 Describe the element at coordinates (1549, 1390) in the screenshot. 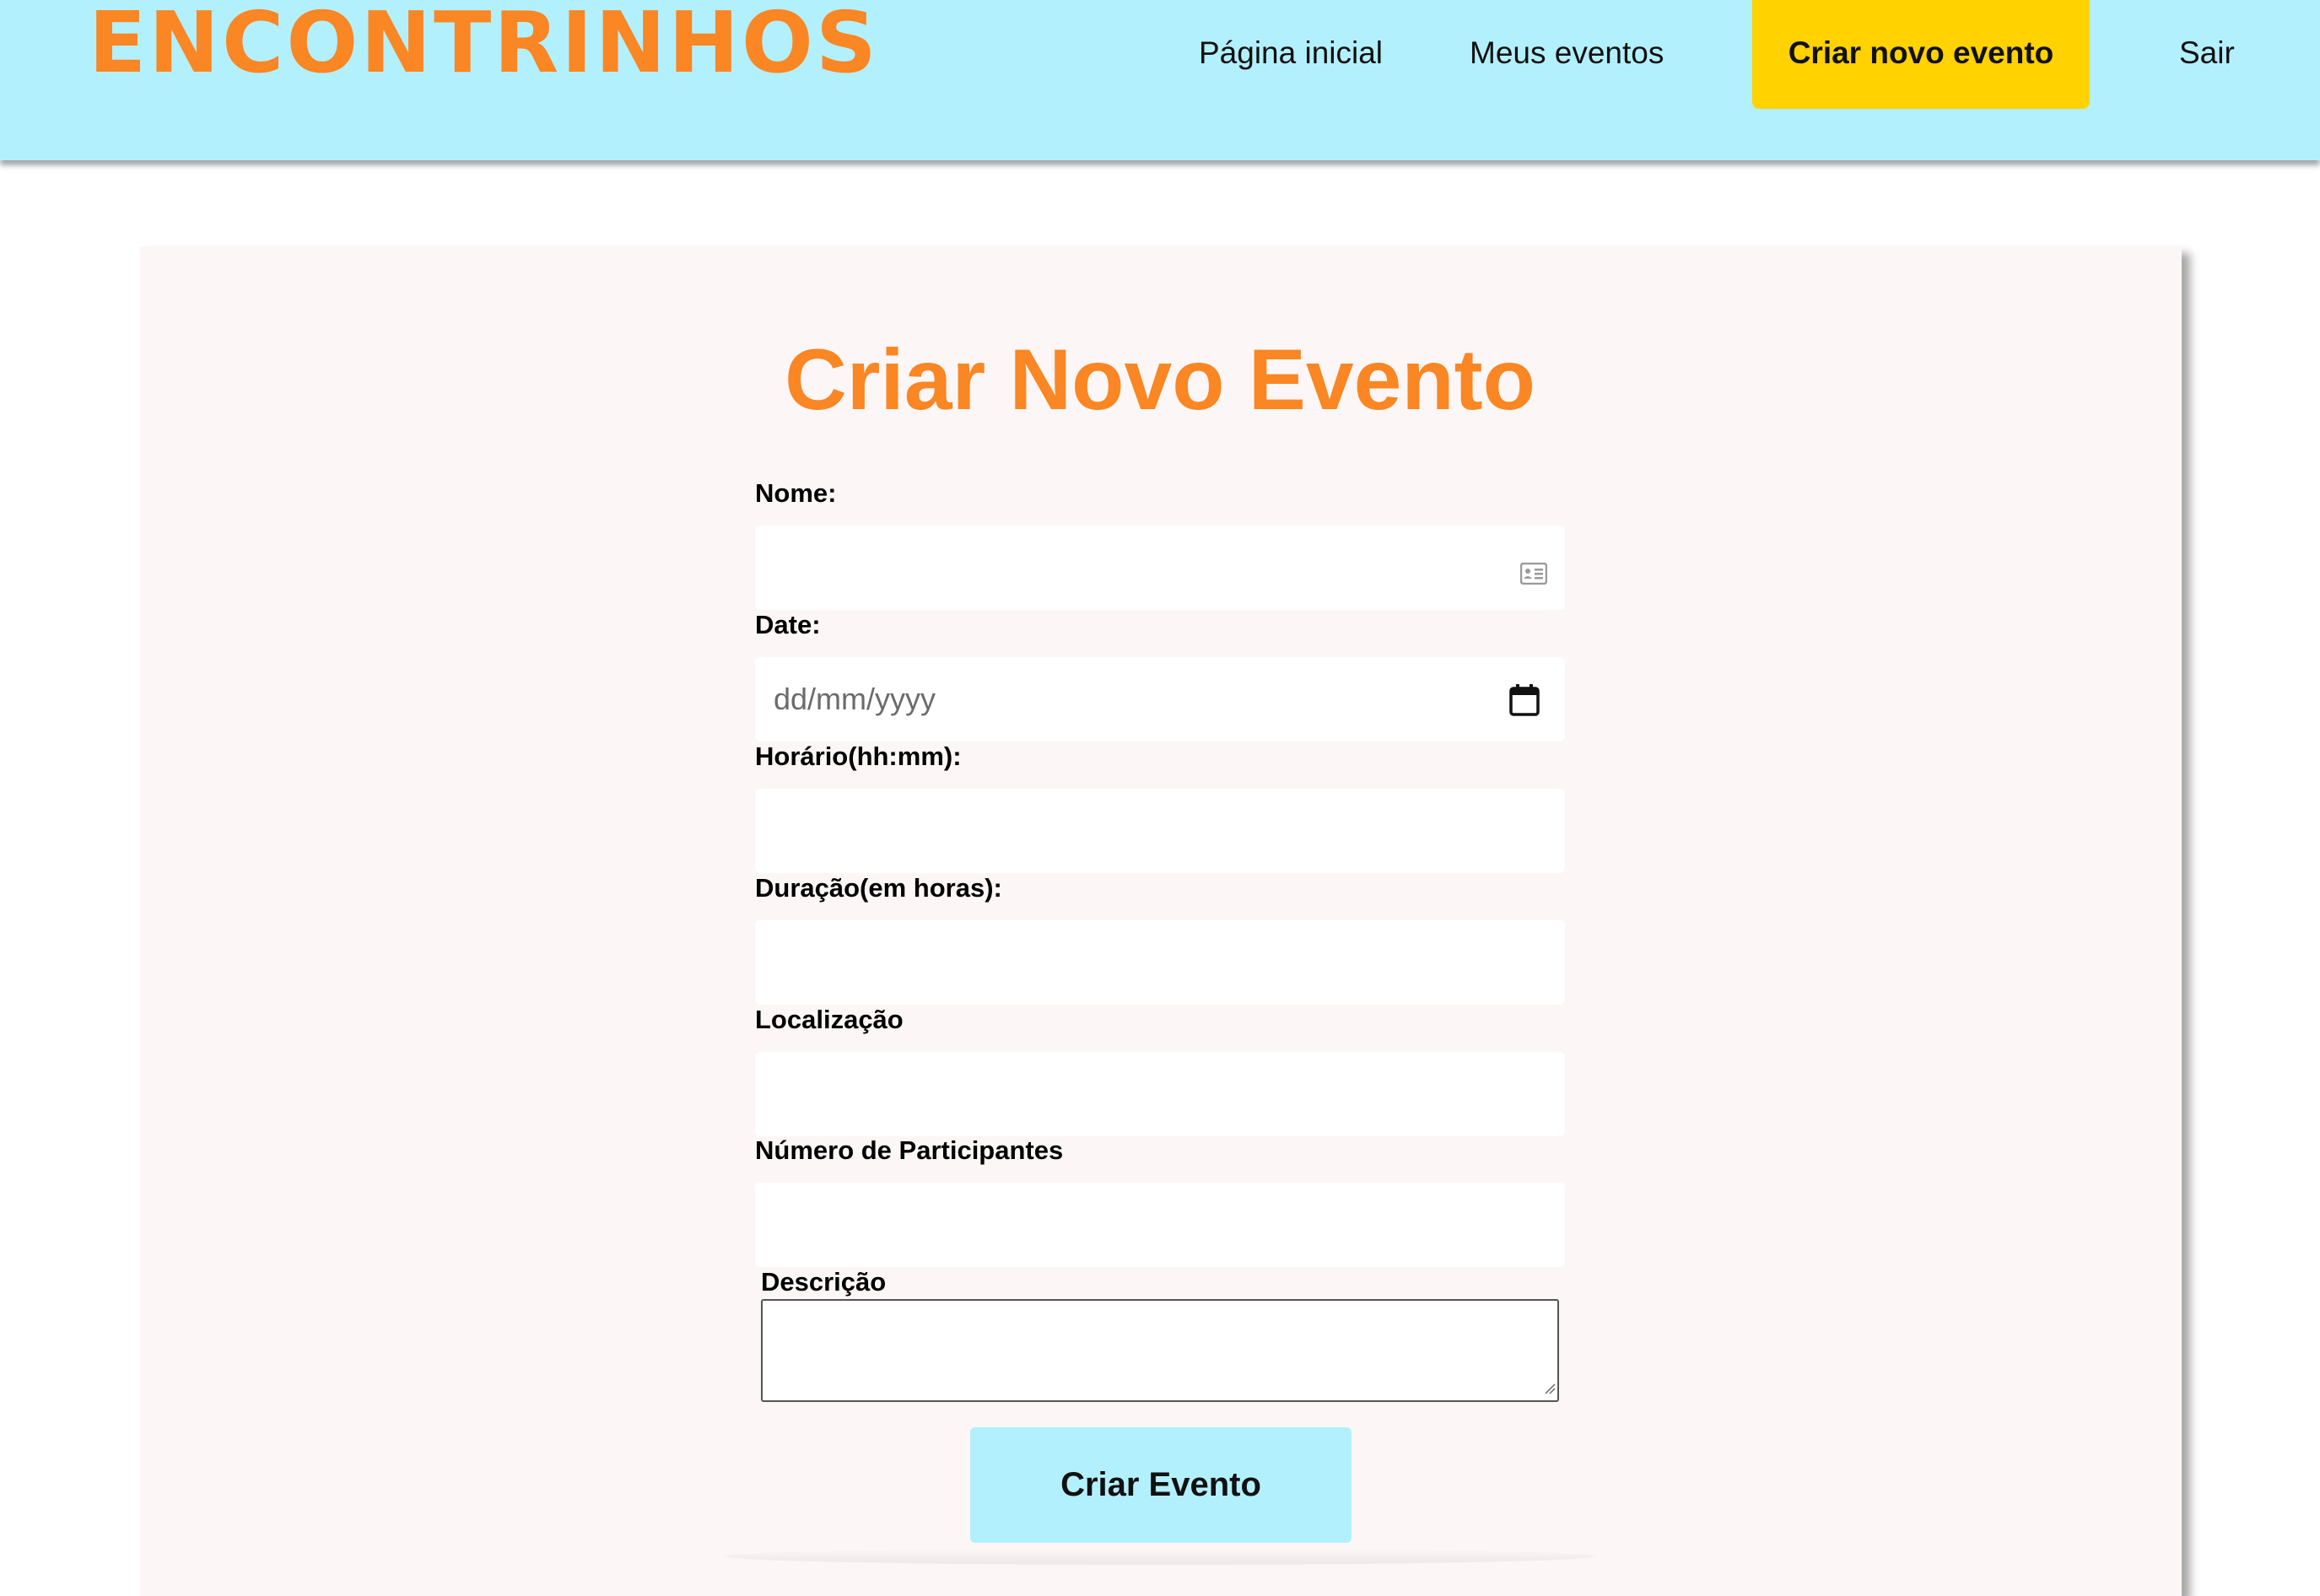

I see `resize-handle-icon` at that location.